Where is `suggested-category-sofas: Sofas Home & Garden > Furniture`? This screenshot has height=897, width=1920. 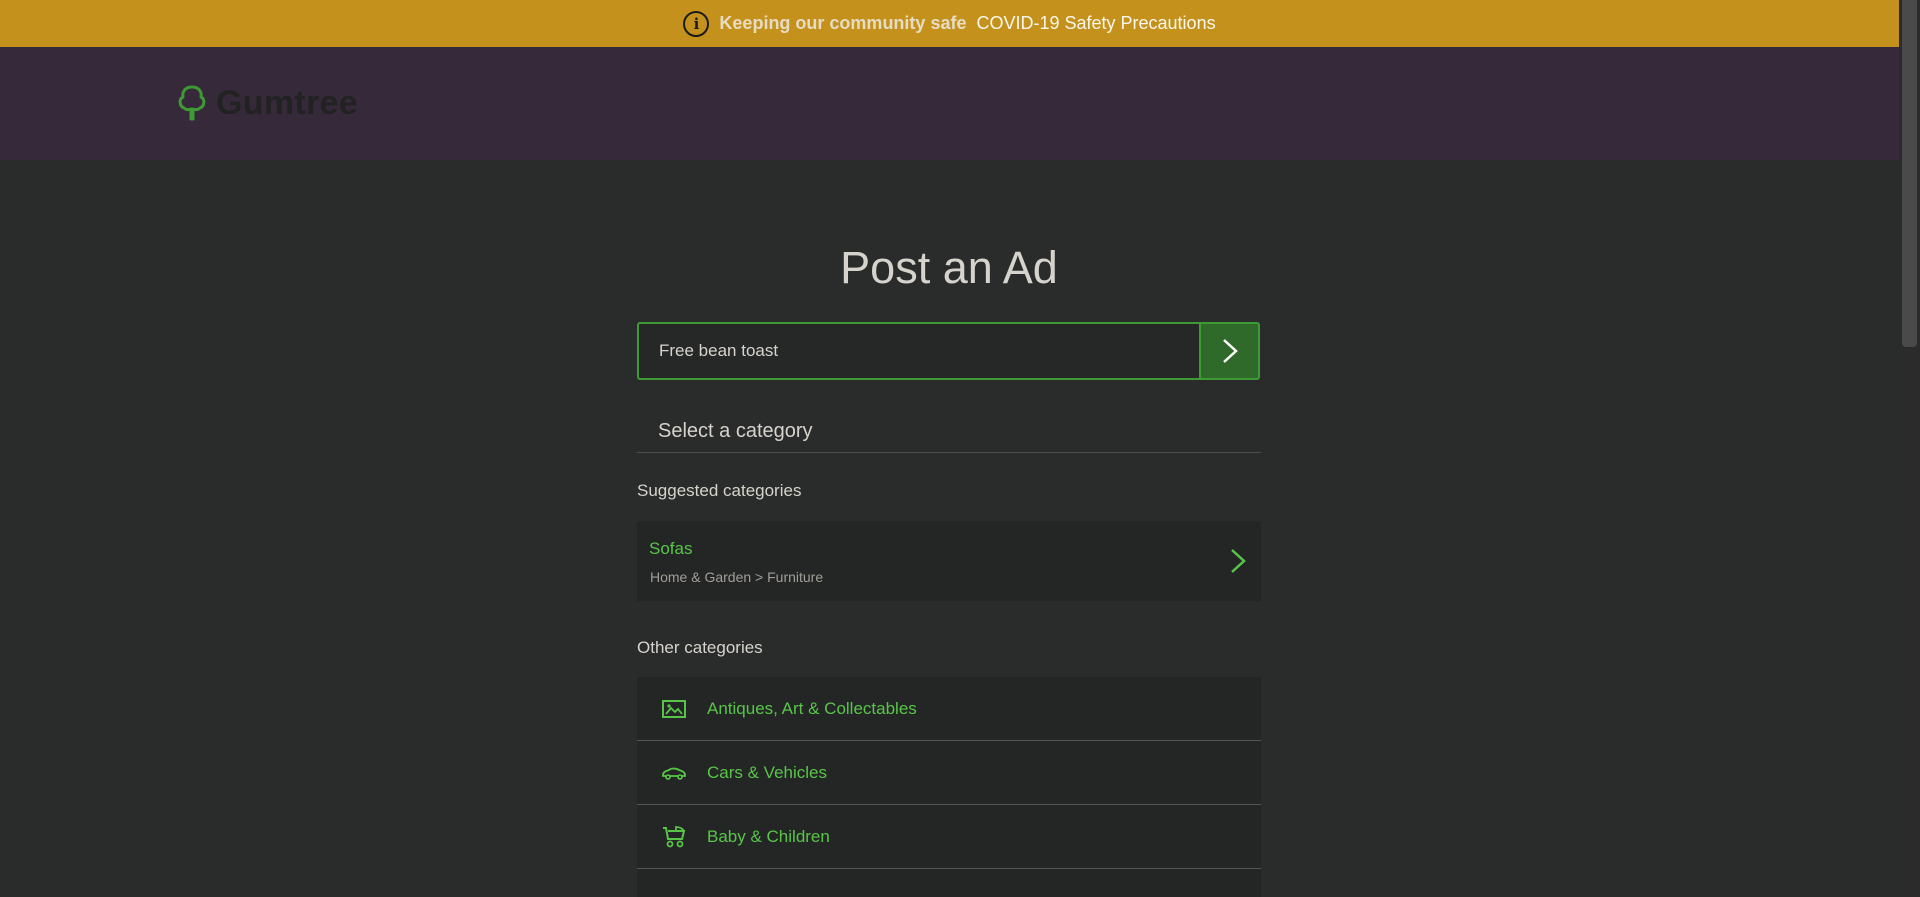
suggested-category-sofas: Sofas Home & Garden > Furniture is located at coordinates (949, 561).